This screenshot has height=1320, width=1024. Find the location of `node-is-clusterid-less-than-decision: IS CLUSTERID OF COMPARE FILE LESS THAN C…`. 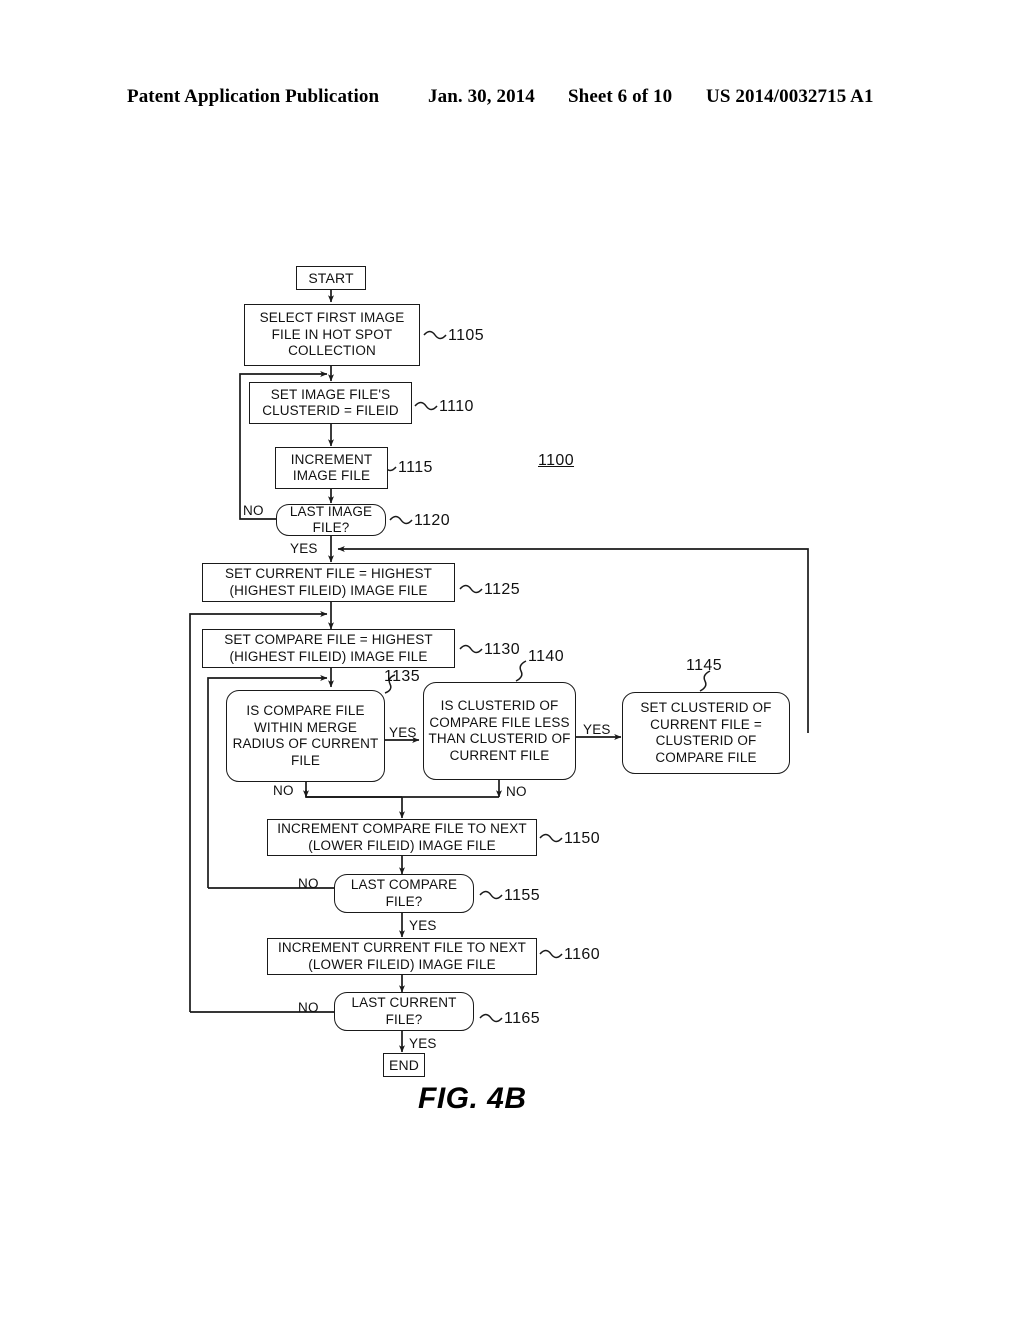

node-is-clusterid-less-than-decision: IS CLUSTERID OF COMPARE FILE LESS THAN C… is located at coordinates (499, 731).